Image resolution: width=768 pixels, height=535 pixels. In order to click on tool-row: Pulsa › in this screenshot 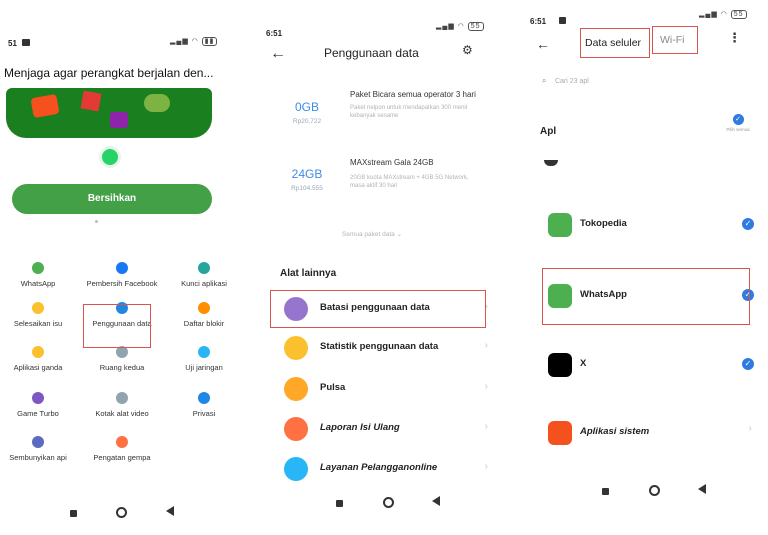, I will do `click(382, 389)`.